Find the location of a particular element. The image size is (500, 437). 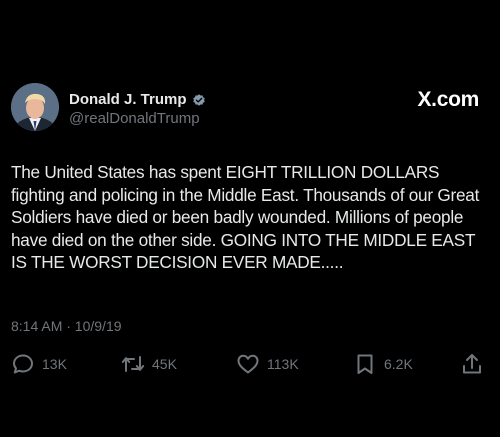

avatar-image is located at coordinates (35, 107).